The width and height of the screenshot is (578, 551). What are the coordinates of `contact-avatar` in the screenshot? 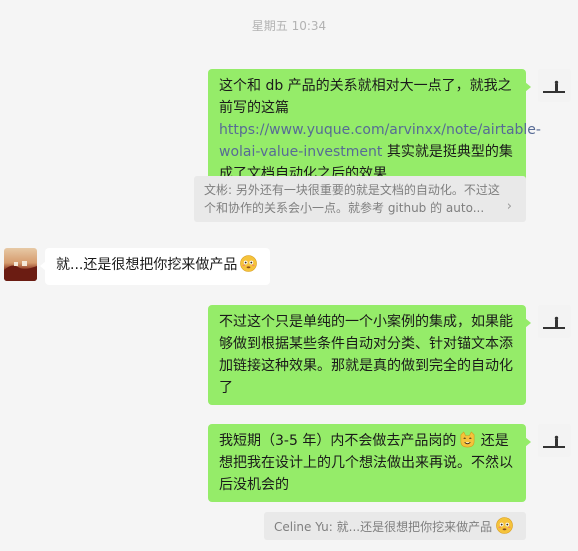 It's located at (20, 264).